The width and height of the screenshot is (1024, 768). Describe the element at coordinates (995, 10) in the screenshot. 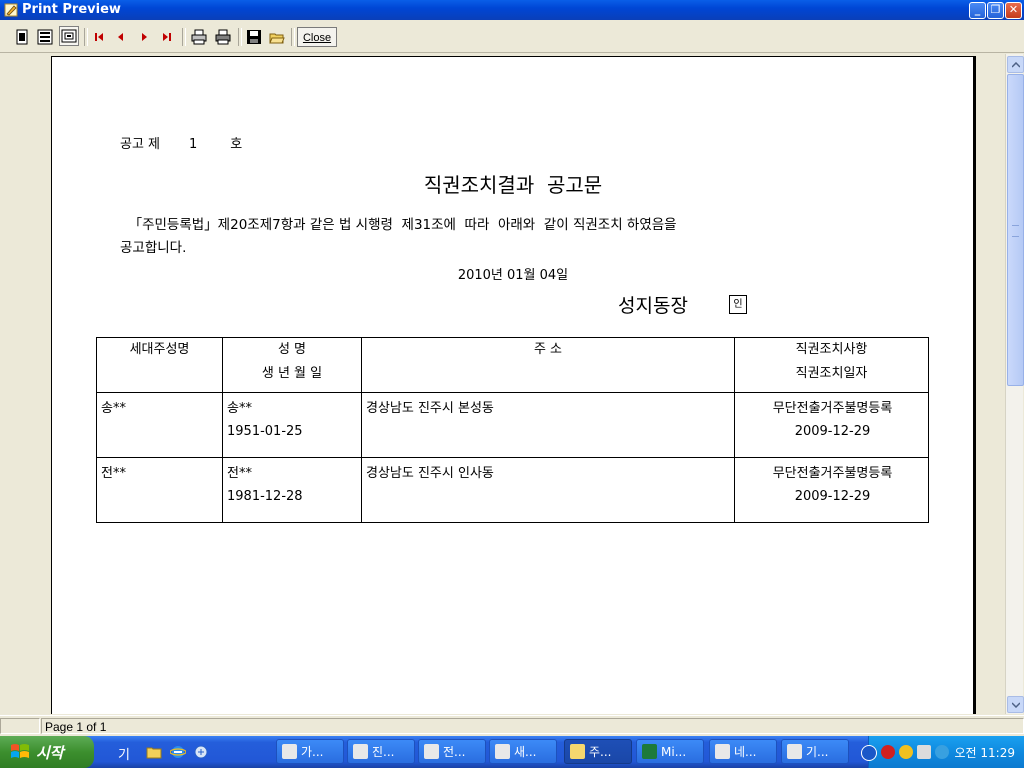

I see `restore-button: ❐` at that location.